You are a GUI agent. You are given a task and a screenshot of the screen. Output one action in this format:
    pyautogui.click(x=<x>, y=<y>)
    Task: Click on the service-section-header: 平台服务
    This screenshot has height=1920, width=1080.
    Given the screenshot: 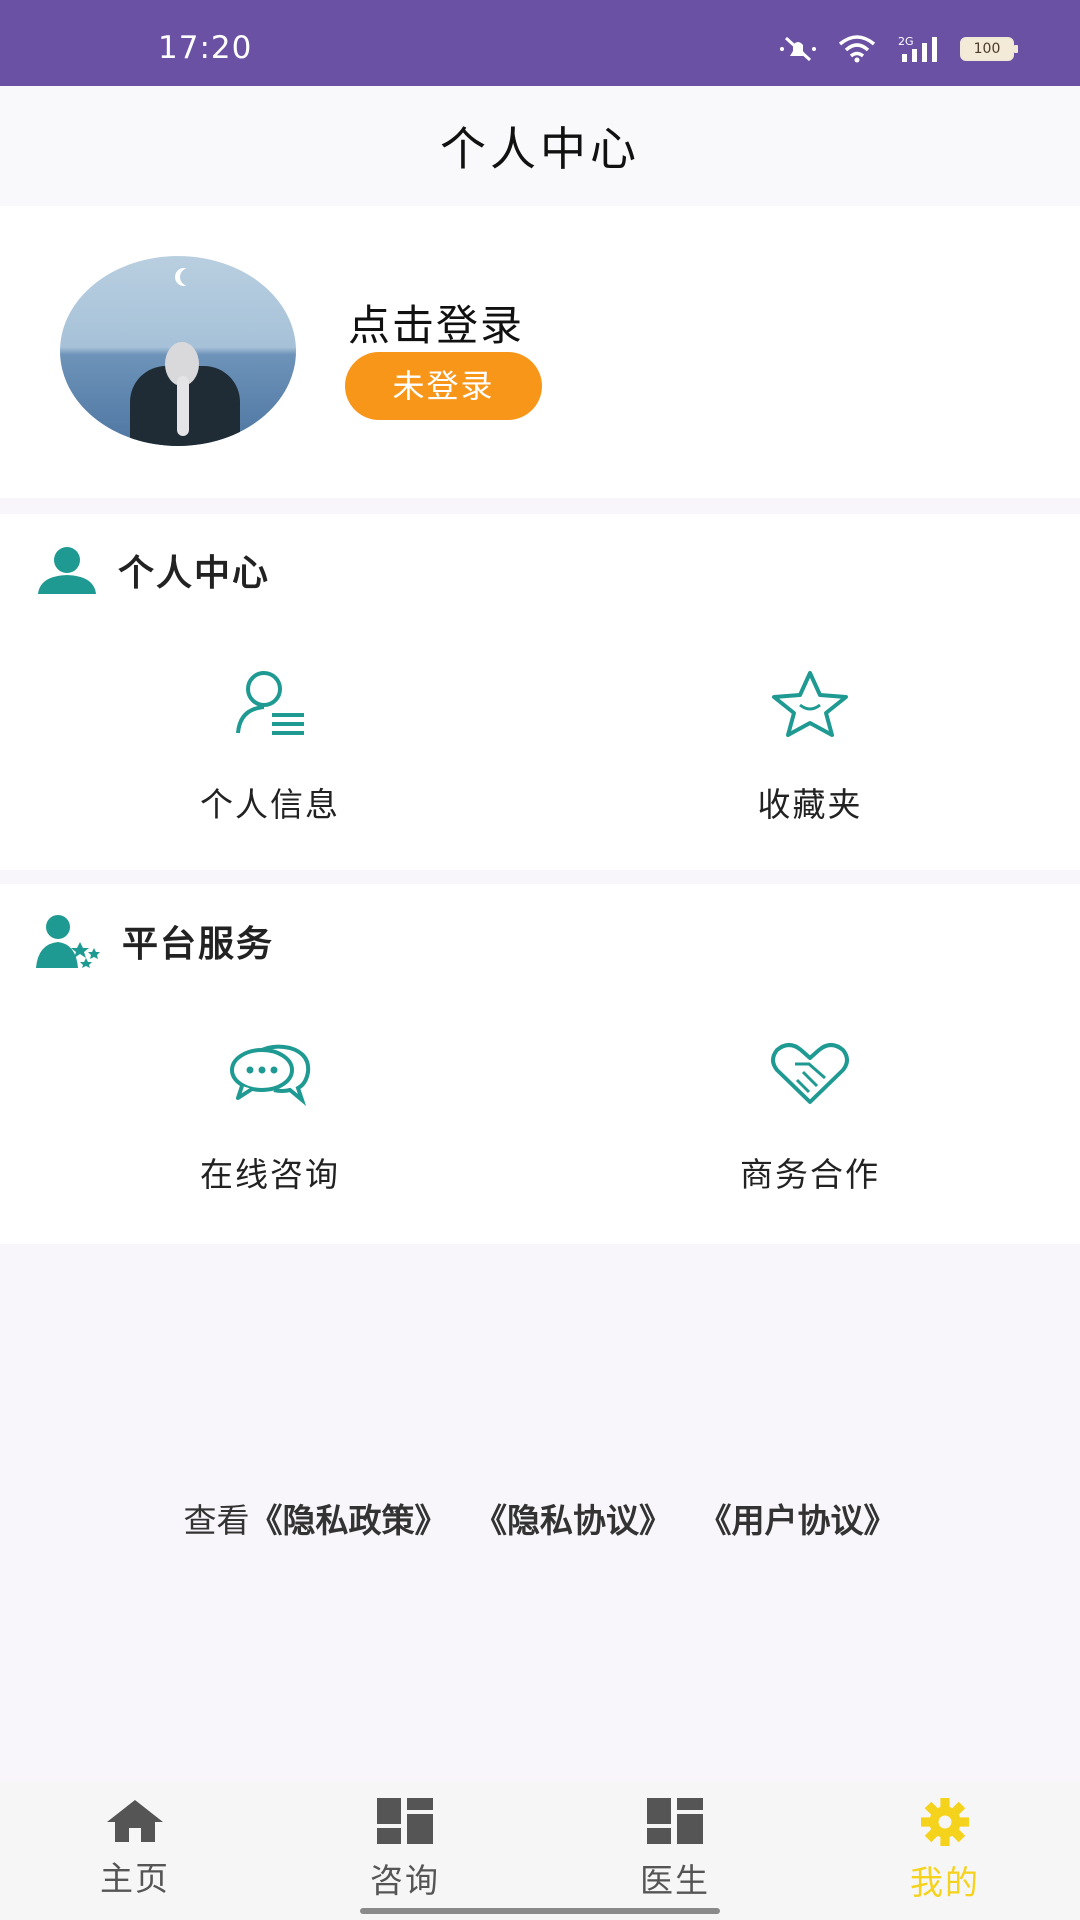 What is the action you would take?
    pyautogui.click(x=155, y=941)
    